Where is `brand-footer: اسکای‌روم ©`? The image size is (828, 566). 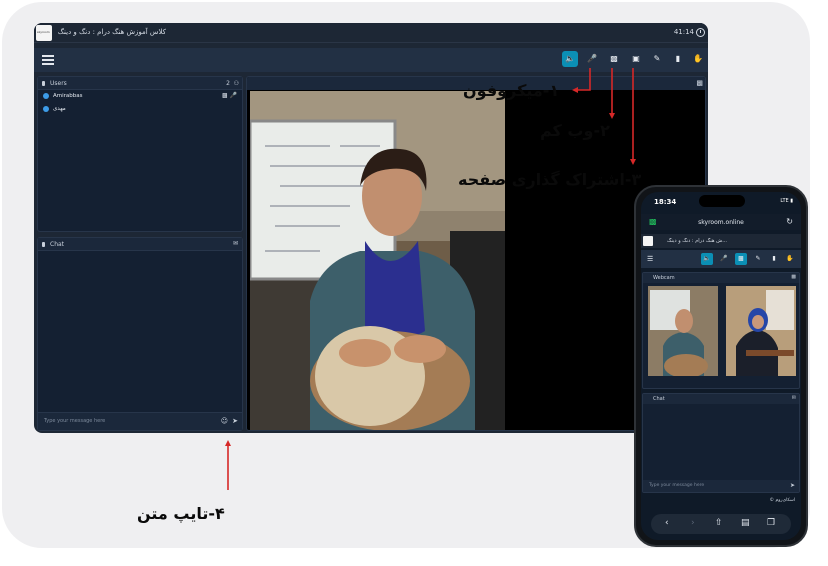
brand-footer: اسکای‌روم © is located at coordinates (782, 500).